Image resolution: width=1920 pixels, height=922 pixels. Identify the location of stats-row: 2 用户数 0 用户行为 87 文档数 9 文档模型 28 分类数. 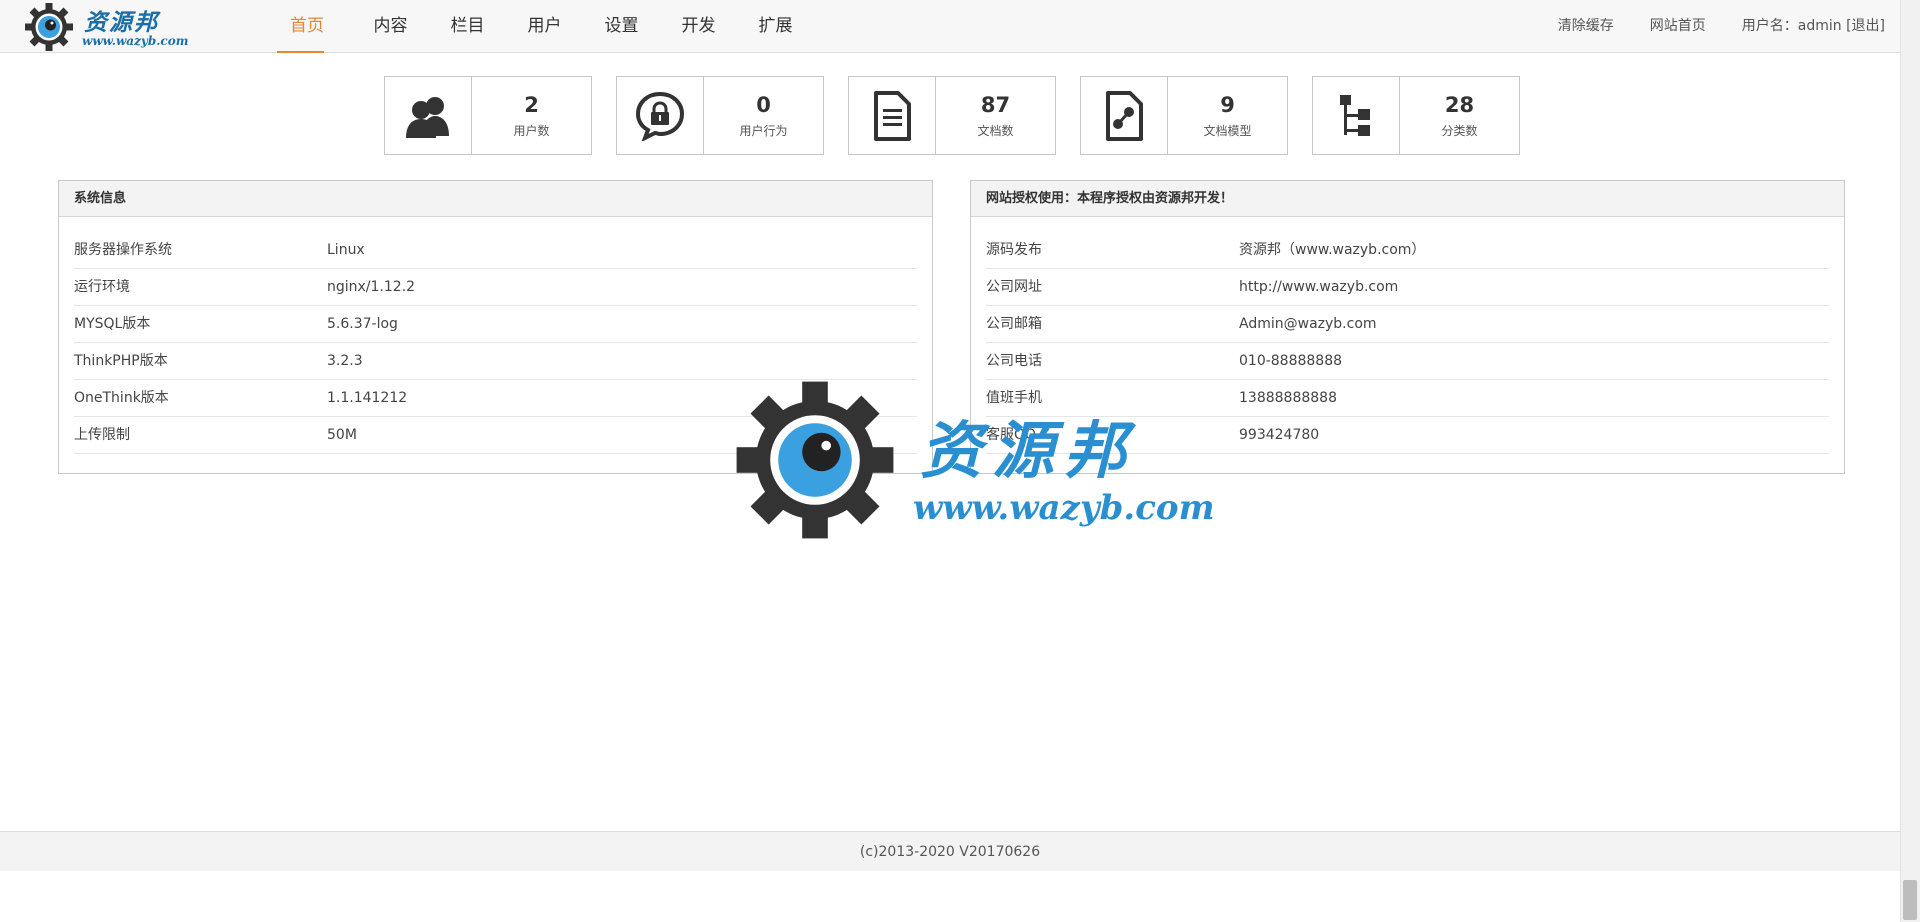
(952, 115).